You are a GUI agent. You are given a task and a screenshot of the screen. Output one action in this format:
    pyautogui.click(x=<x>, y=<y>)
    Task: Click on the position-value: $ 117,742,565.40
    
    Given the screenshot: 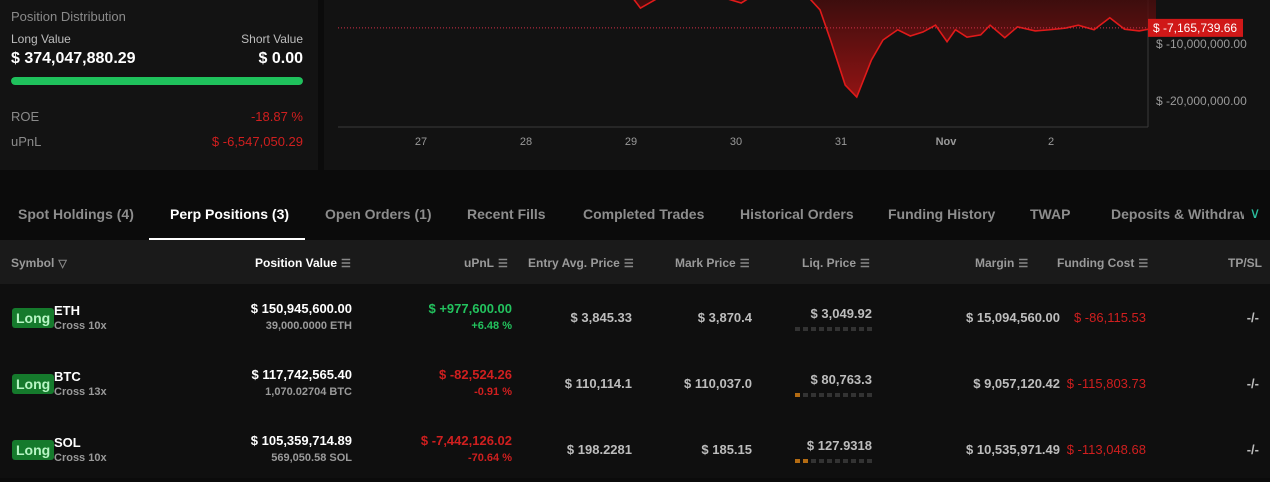 What is the action you would take?
    pyautogui.click(x=302, y=374)
    